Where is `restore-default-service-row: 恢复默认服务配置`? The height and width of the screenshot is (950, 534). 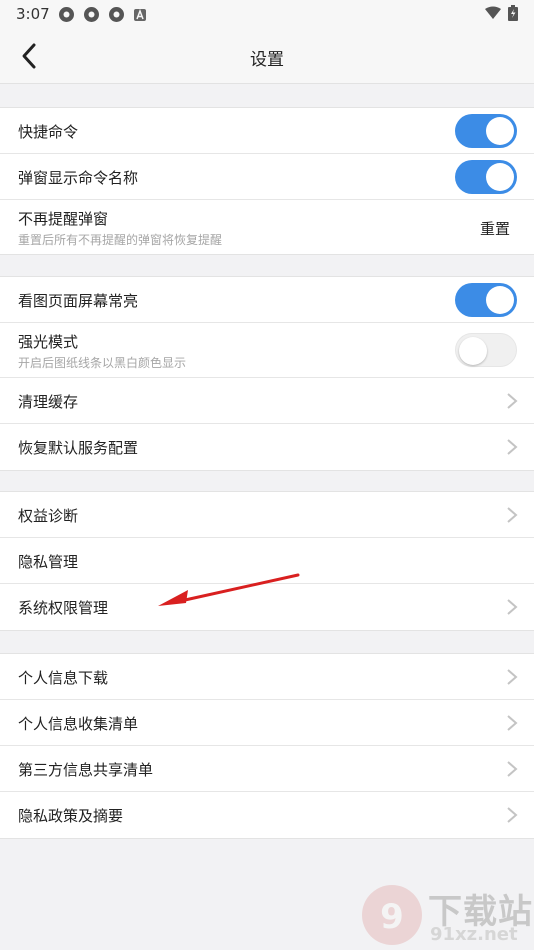 restore-default-service-row: 恢复默认服务配置 is located at coordinates (267, 447).